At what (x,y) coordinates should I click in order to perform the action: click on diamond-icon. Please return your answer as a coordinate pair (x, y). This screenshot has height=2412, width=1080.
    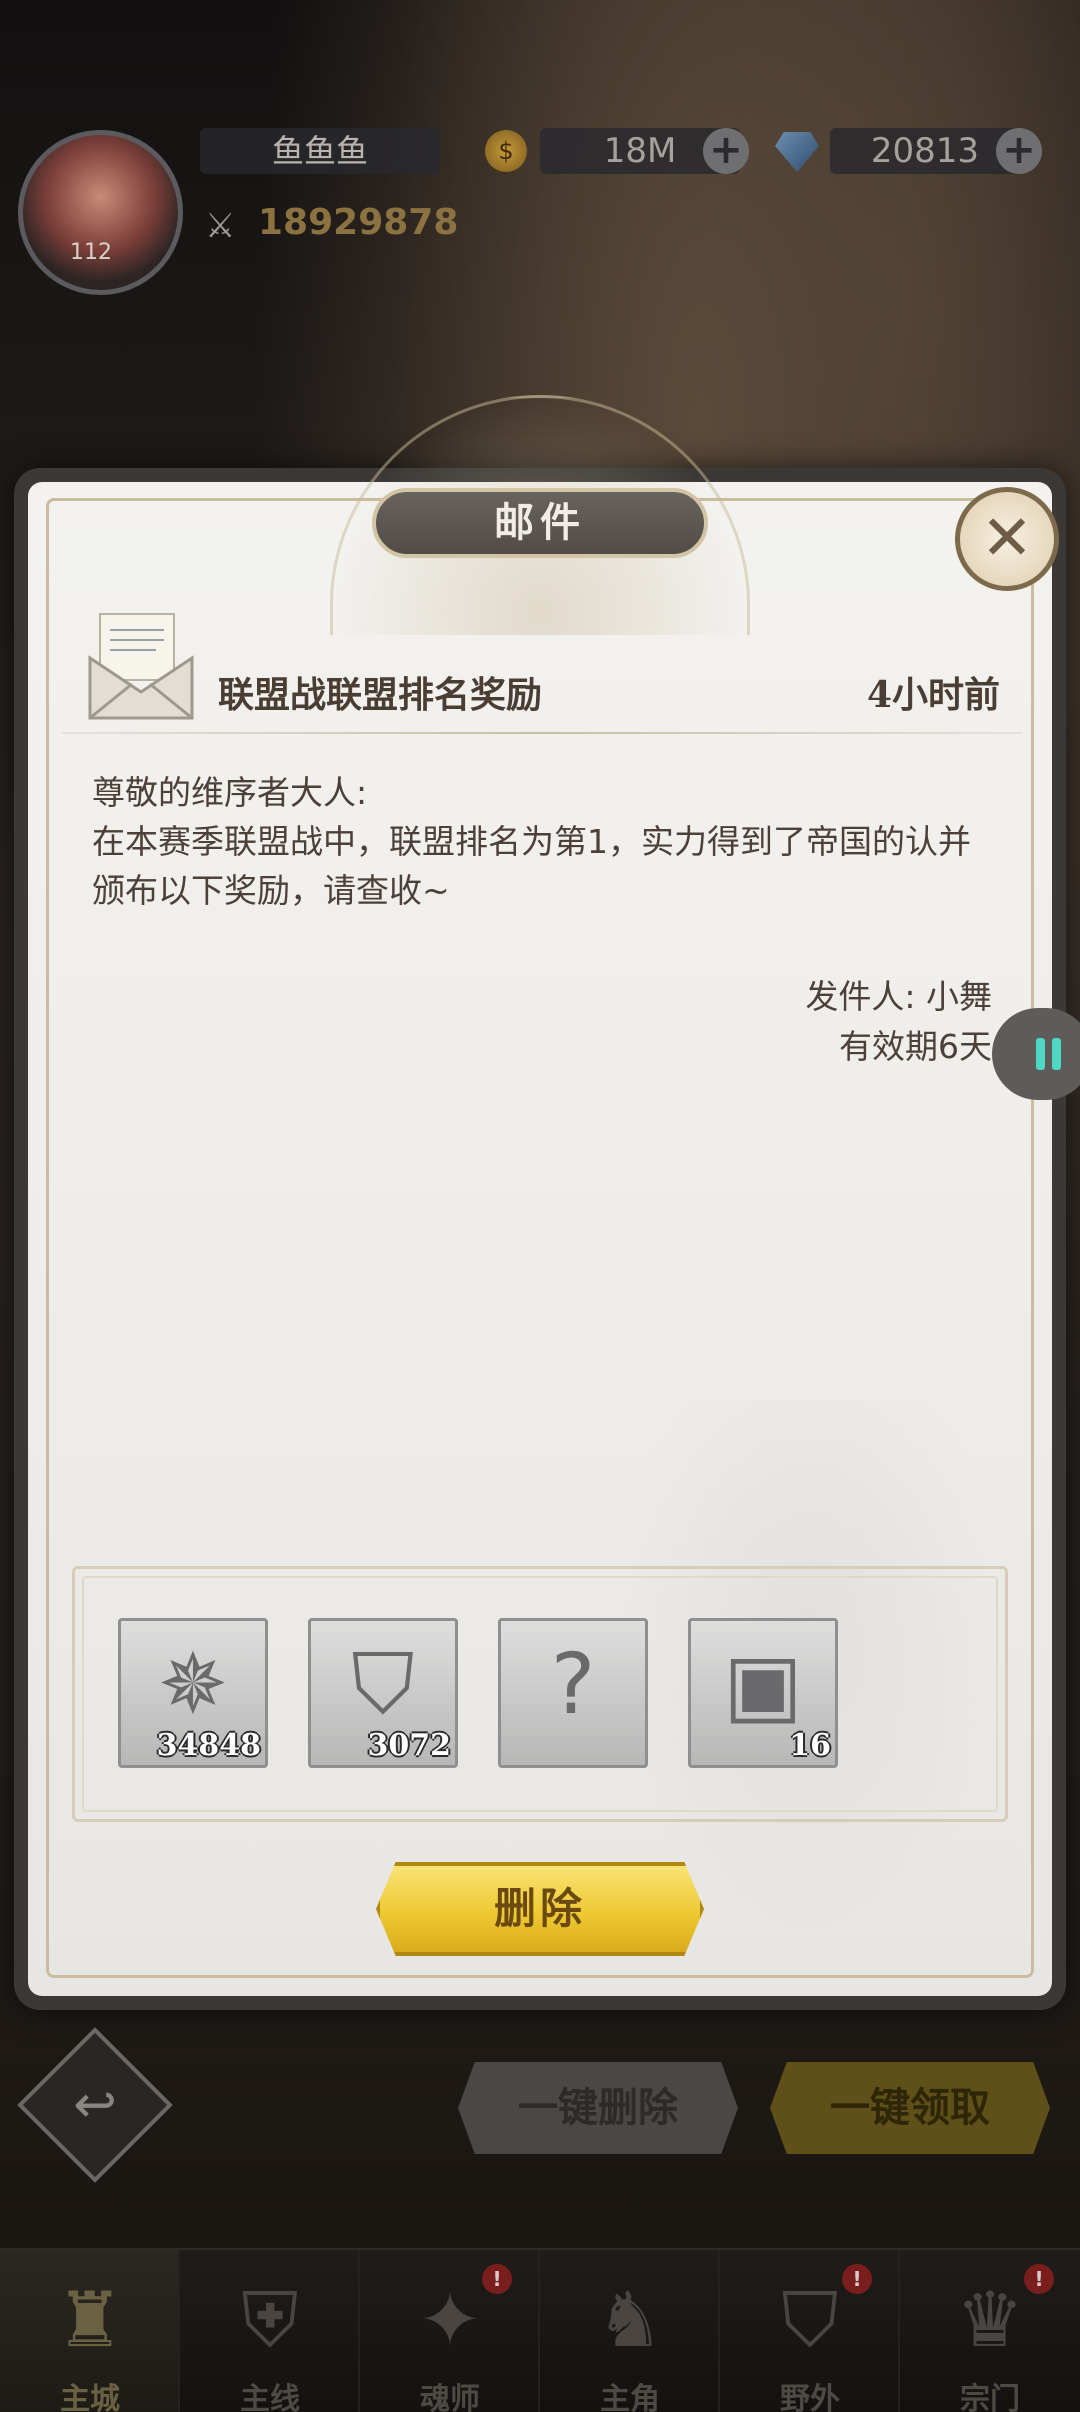
    Looking at the image, I should click on (797, 152).